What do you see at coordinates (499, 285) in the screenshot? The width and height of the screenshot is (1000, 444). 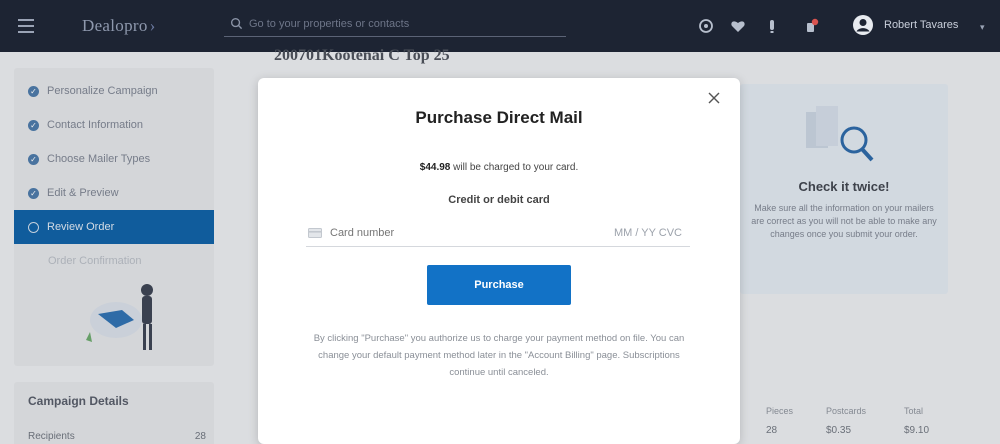 I see `purchase-button: Purchase` at bounding box center [499, 285].